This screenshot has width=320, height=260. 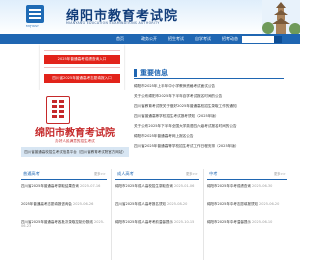 What do you see at coordinates (82, 59) in the screenshot?
I see `score-query-link: 2025年普通高考成绩查询入口` at bounding box center [82, 59].